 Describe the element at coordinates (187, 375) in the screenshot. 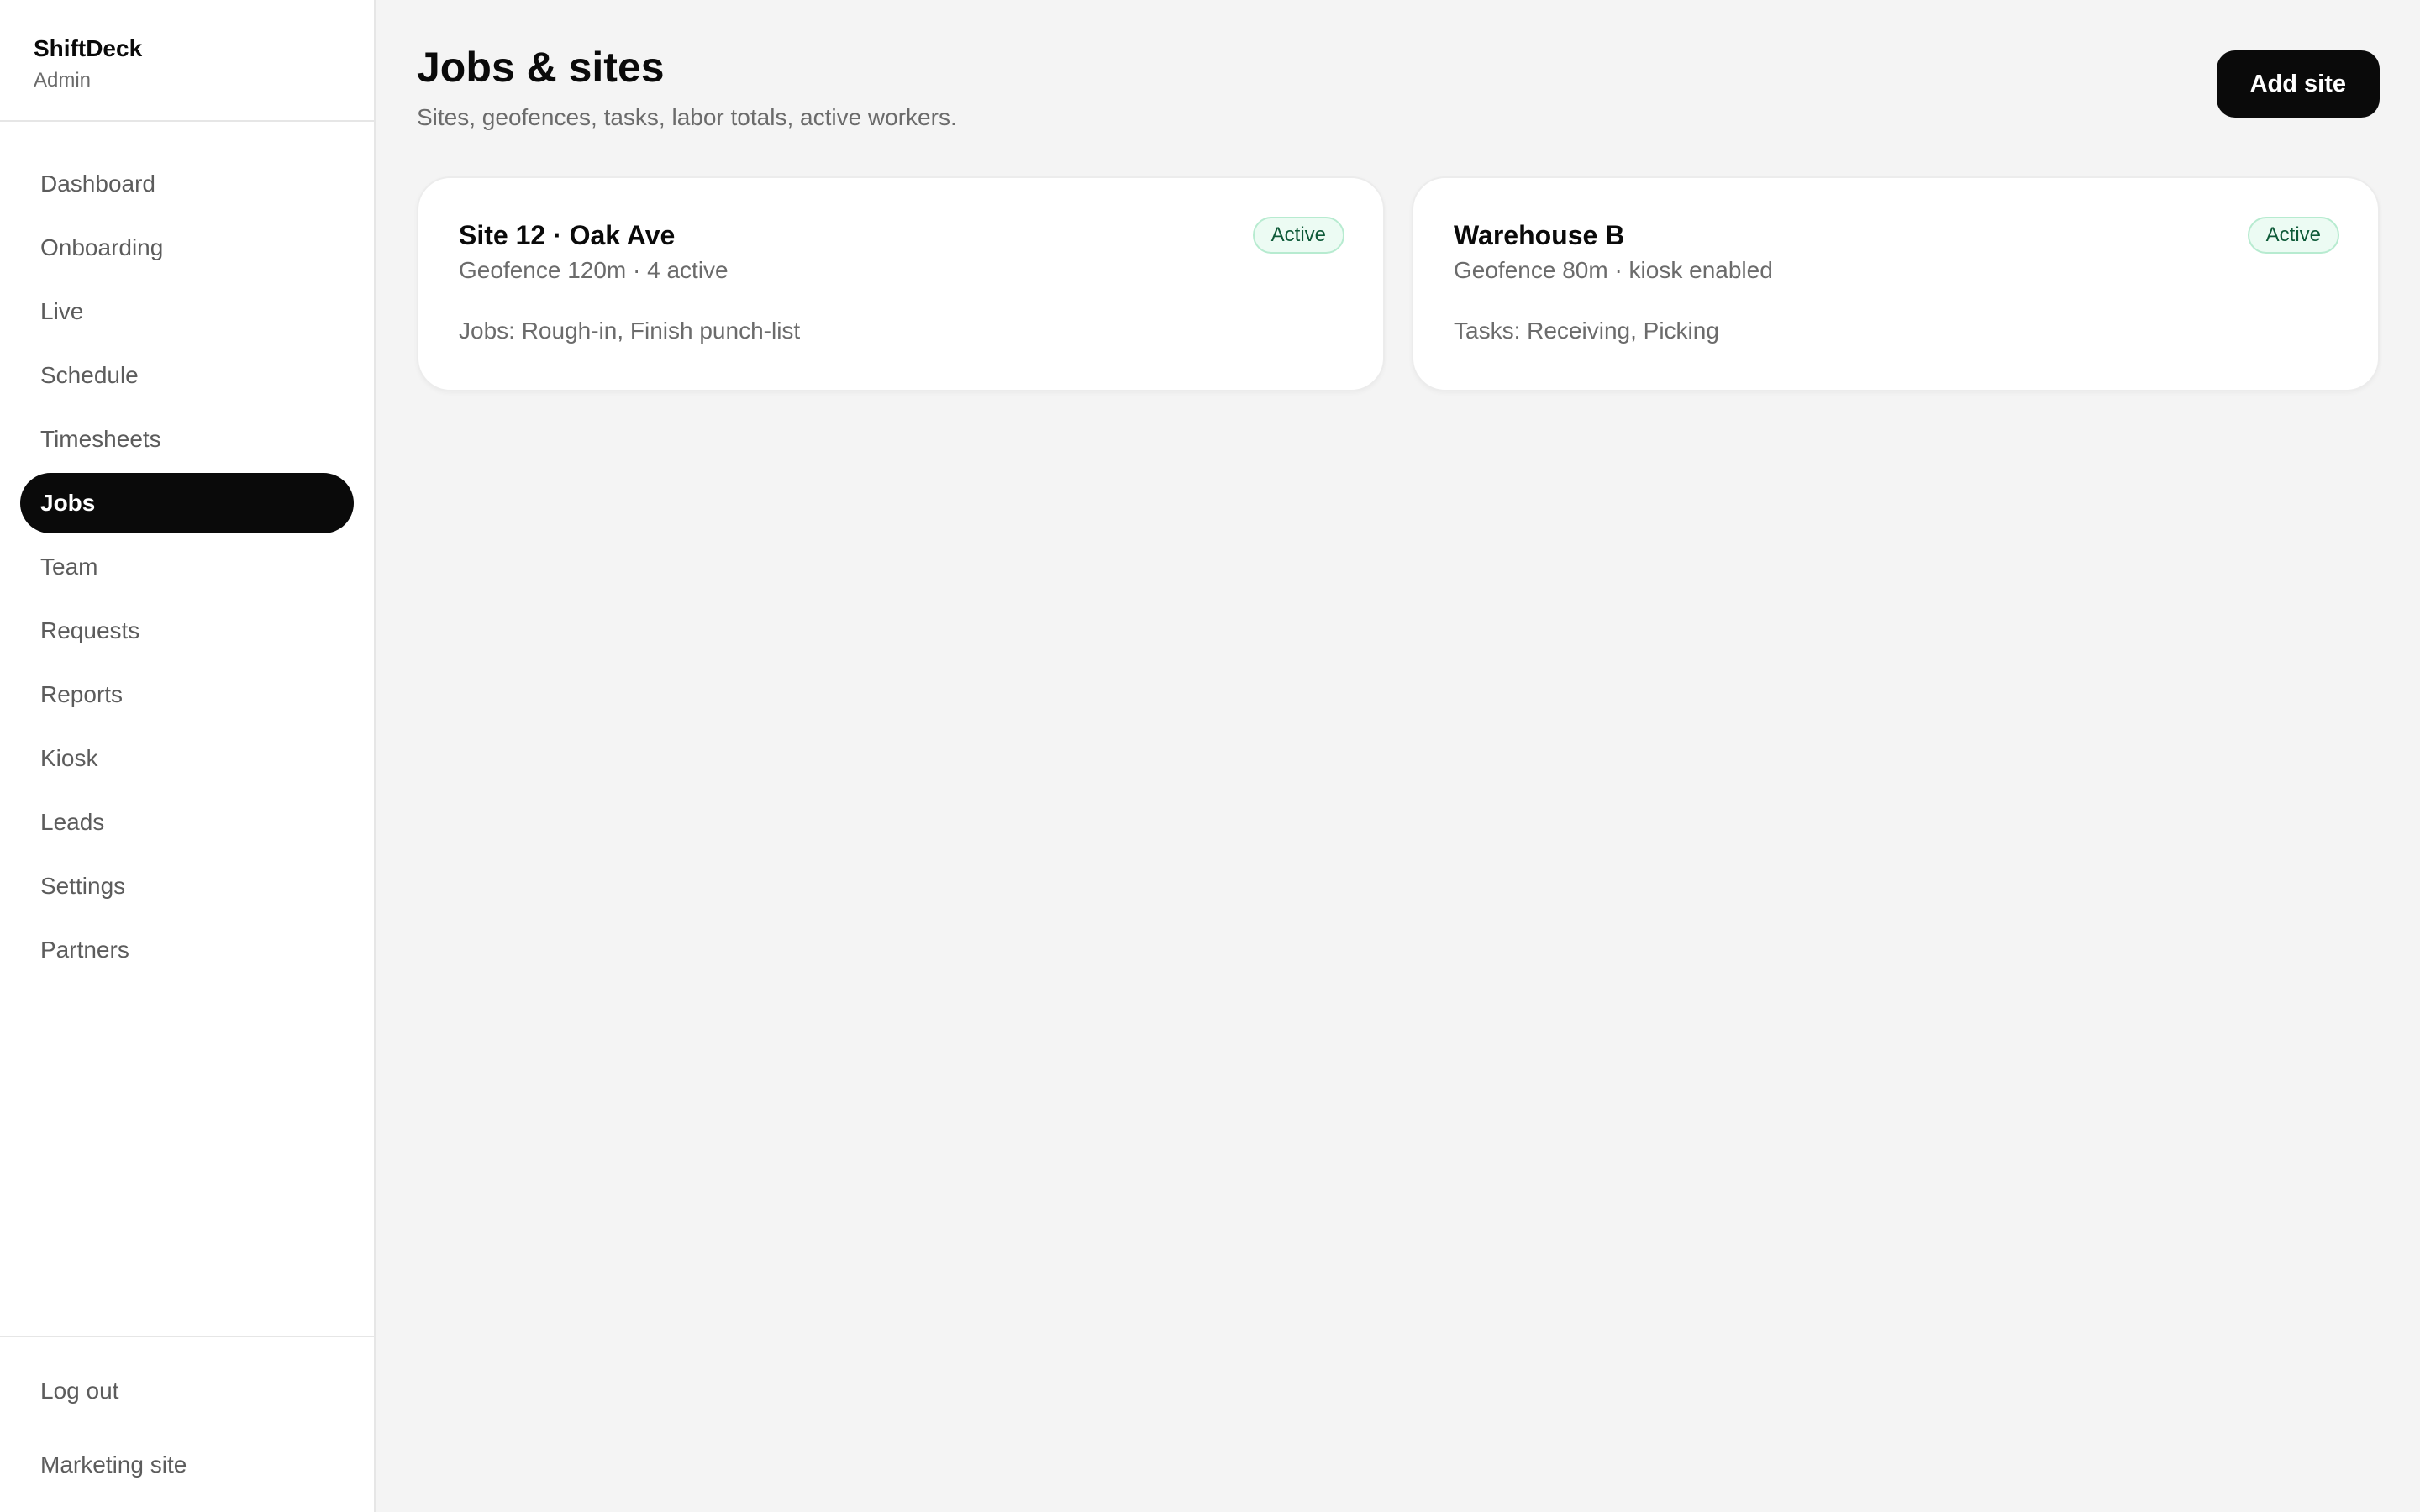

I see `sidebar-item-schedule: Schedule` at that location.